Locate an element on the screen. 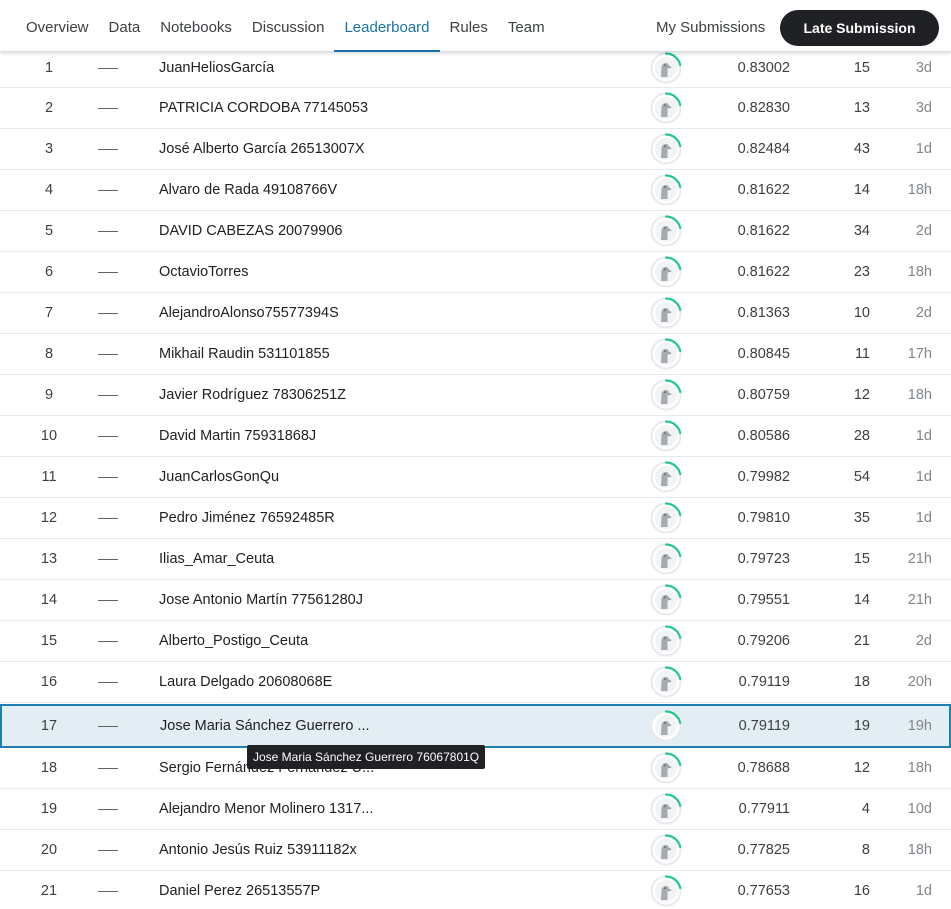  table-row: 21 Daniel Perez 26513557P 0.77653 16 1d is located at coordinates (475, 890).